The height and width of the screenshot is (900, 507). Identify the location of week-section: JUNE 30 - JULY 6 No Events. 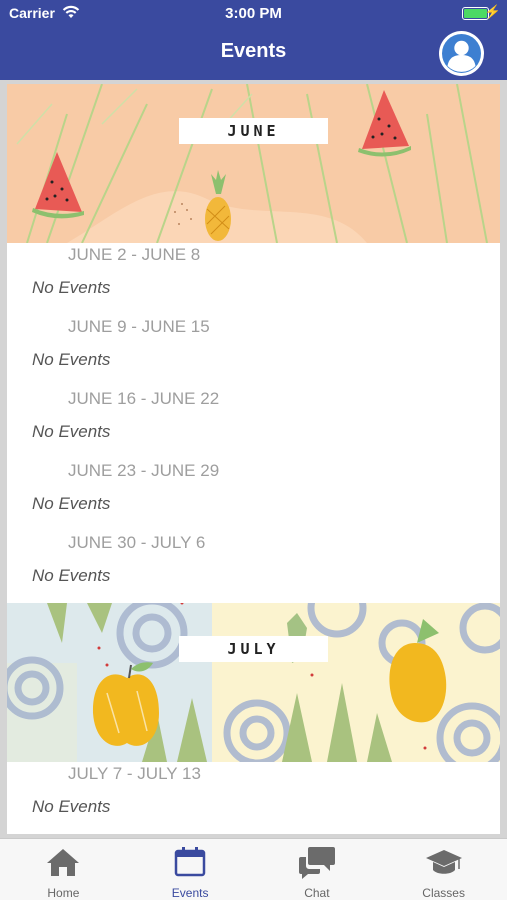
(253, 567).